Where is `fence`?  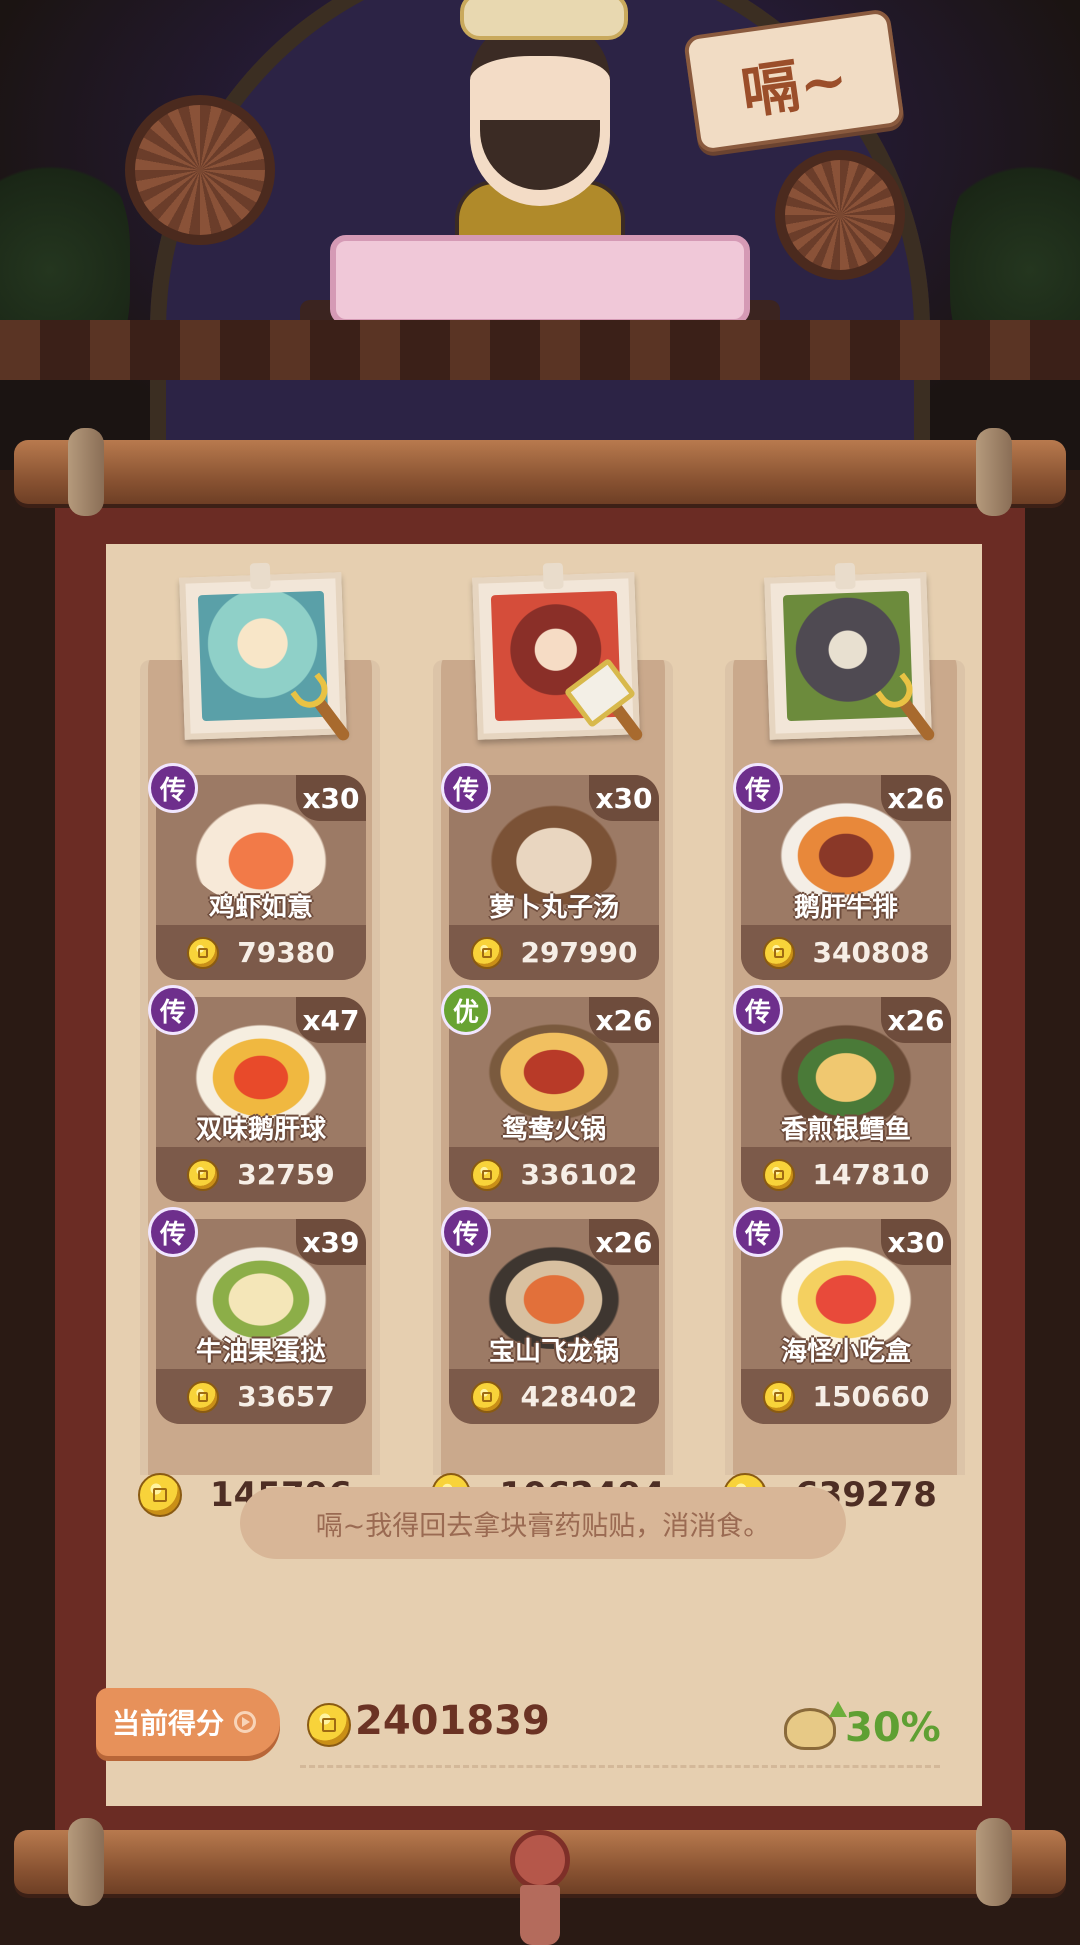
fence is located at coordinates (540, 350).